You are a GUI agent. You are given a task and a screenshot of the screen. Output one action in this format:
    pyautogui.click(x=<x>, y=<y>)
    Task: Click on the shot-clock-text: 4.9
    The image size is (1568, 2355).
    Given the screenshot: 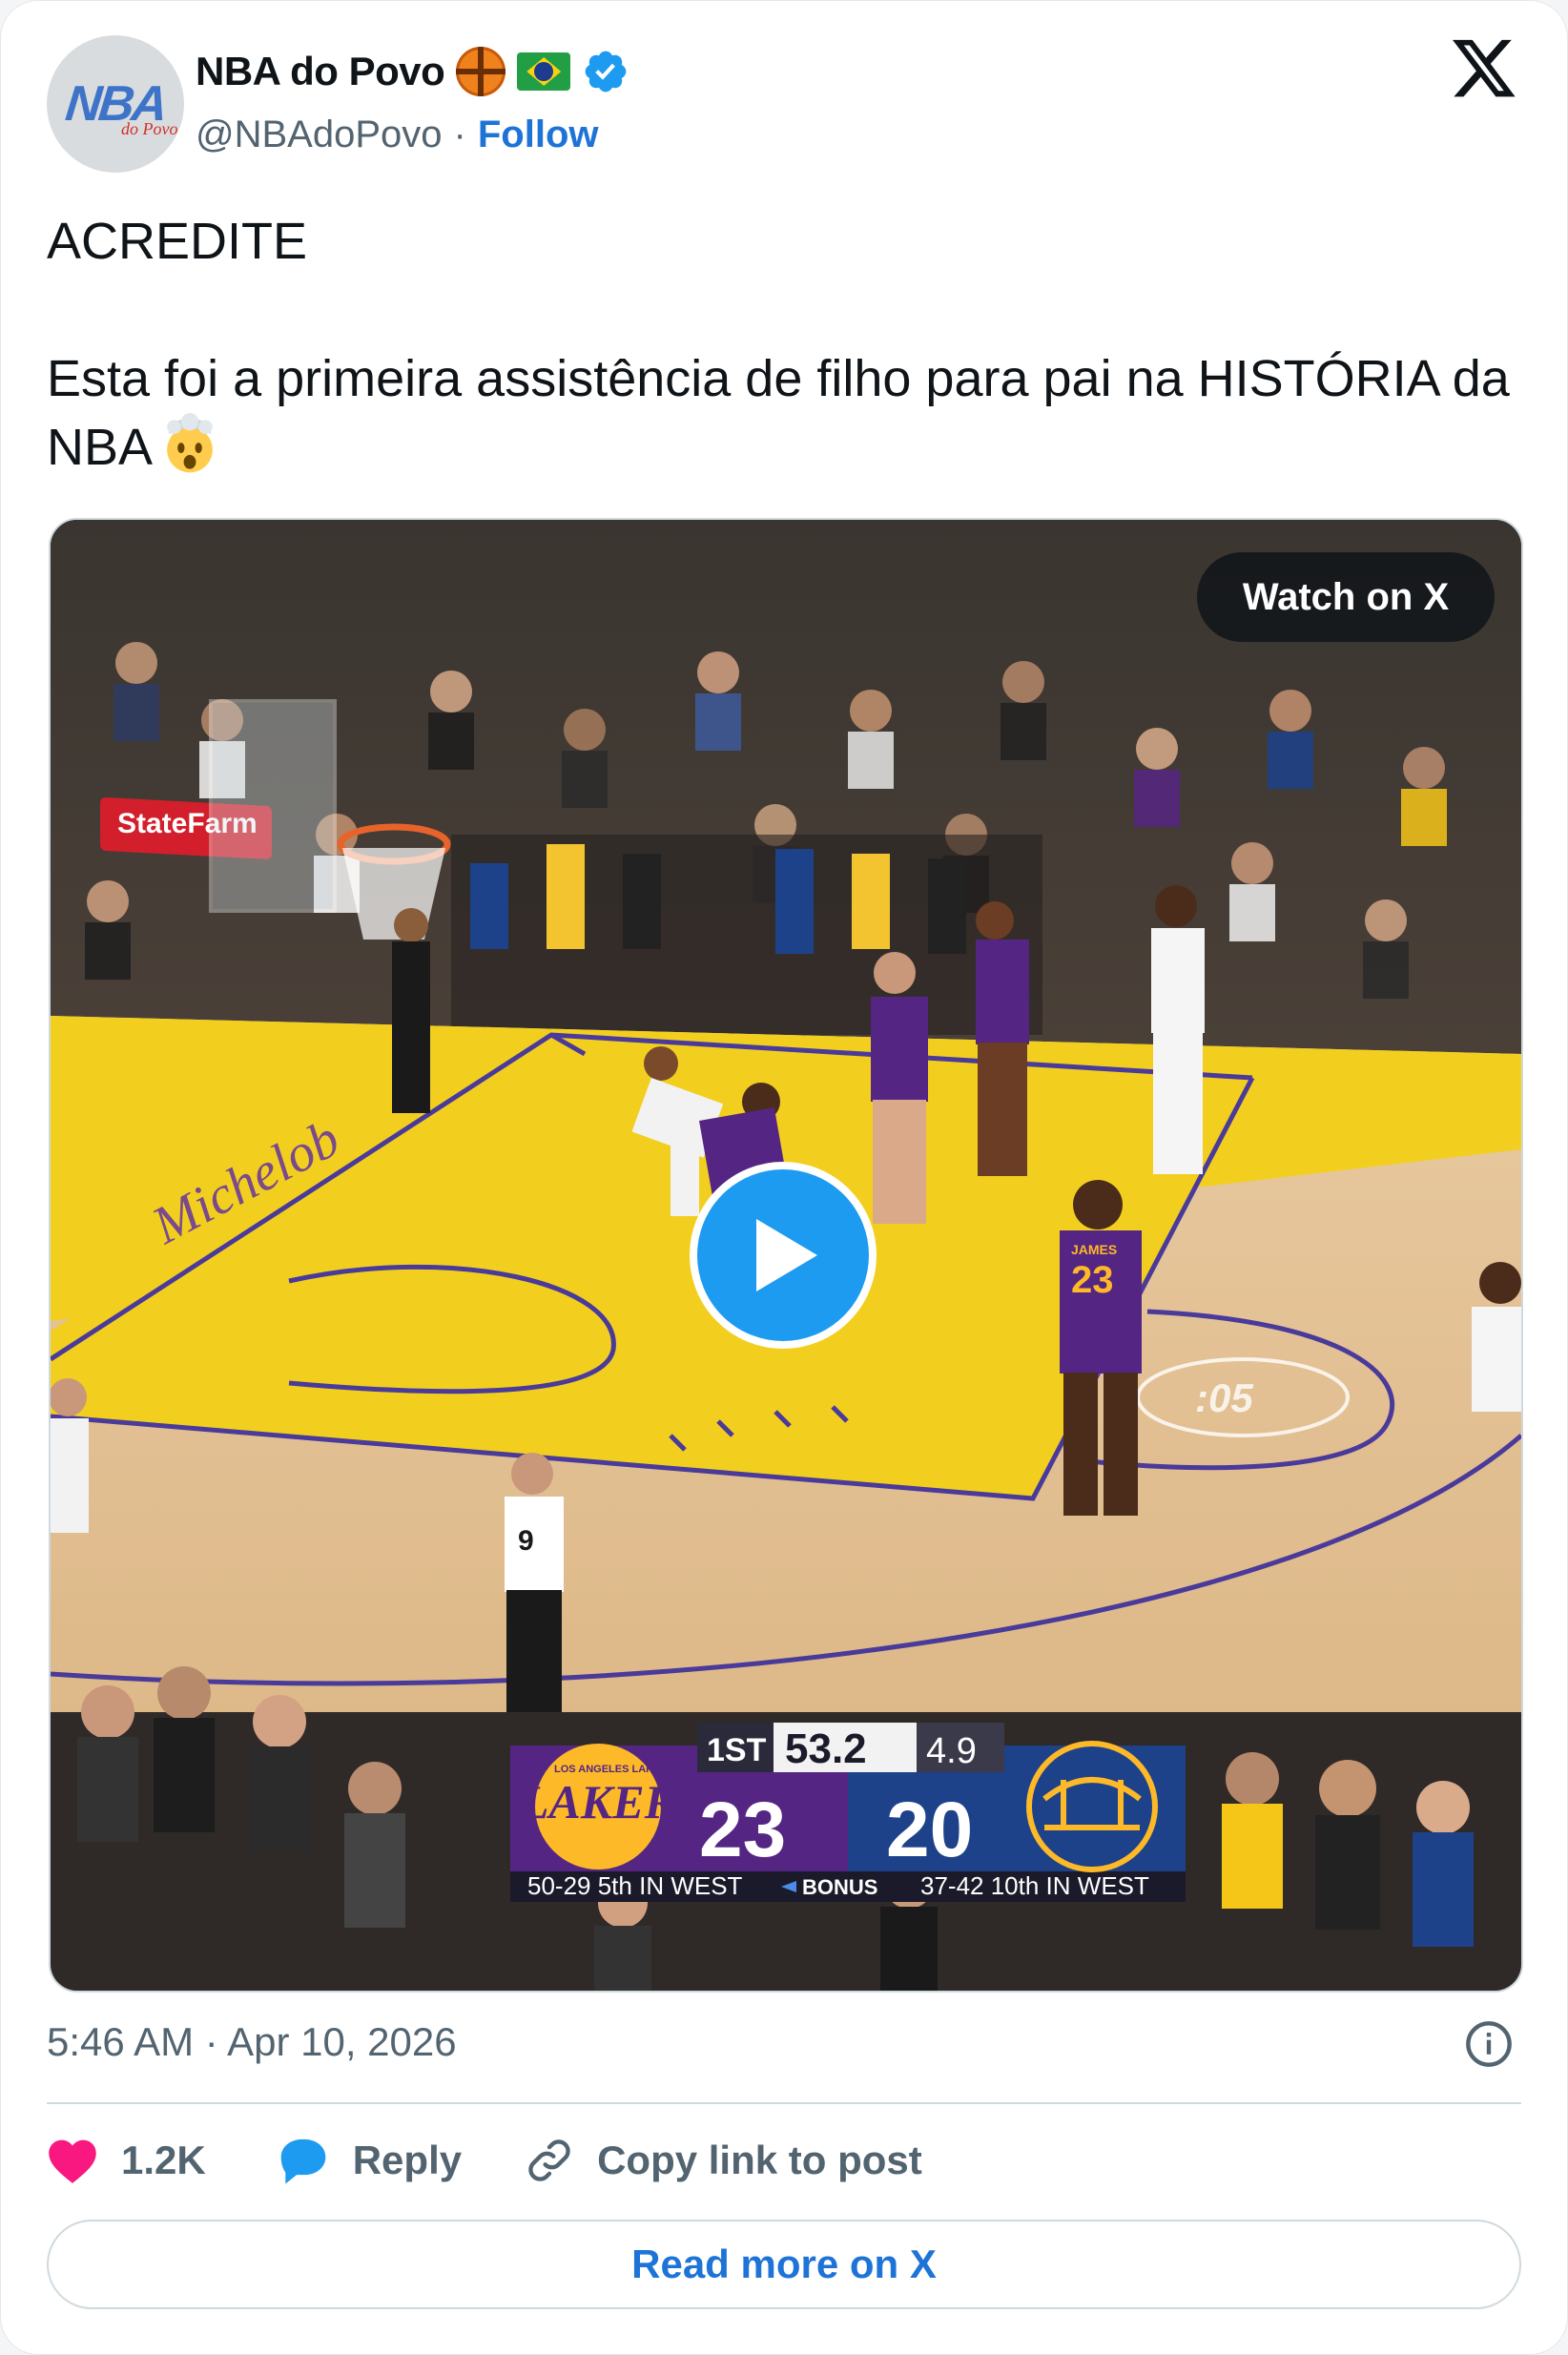 What is the action you would take?
    pyautogui.click(x=951, y=1751)
    